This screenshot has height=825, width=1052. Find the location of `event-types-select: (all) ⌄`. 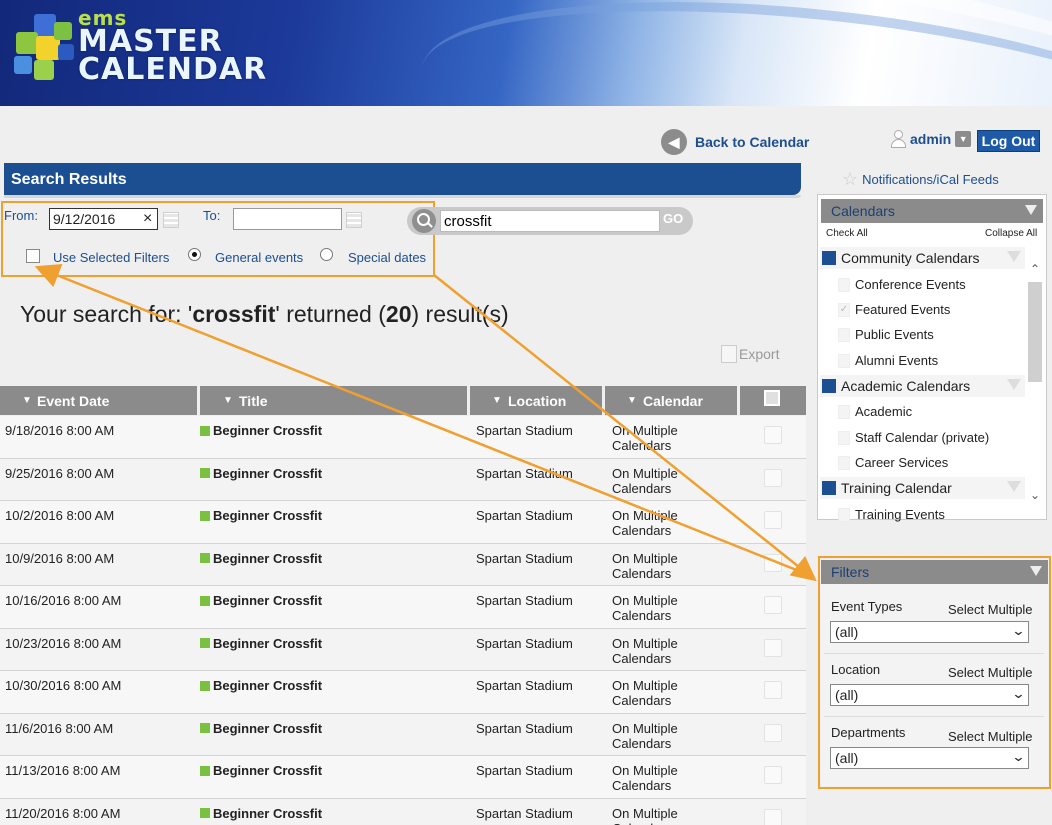

event-types-select: (all) ⌄ is located at coordinates (929, 632).